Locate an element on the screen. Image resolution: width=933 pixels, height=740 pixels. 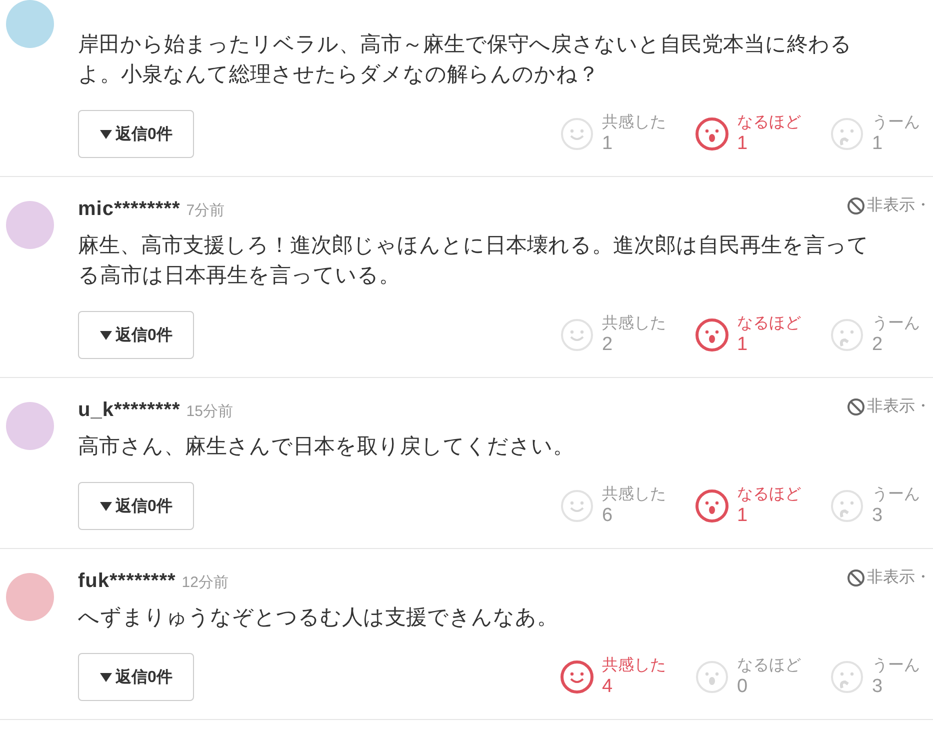
comment-text: 麻生、高市支援しろ！進次郎じゃほんとに日本壊れる。進次郎は自民再生を言ってる高市は日本再生を言っている。 is located at coordinates (474, 261).